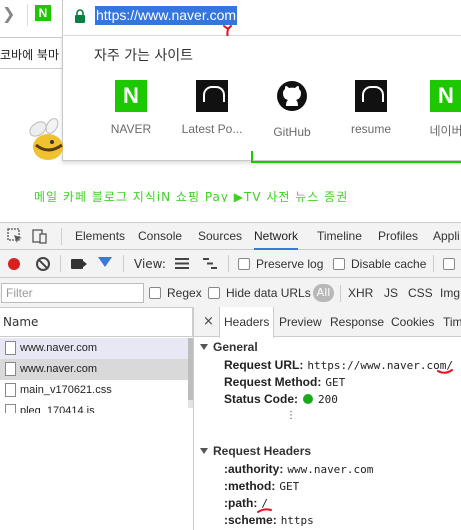 This screenshot has width=461, height=530. I want to click on ellipsis-vertical-icon: ⋮, so click(291, 416).